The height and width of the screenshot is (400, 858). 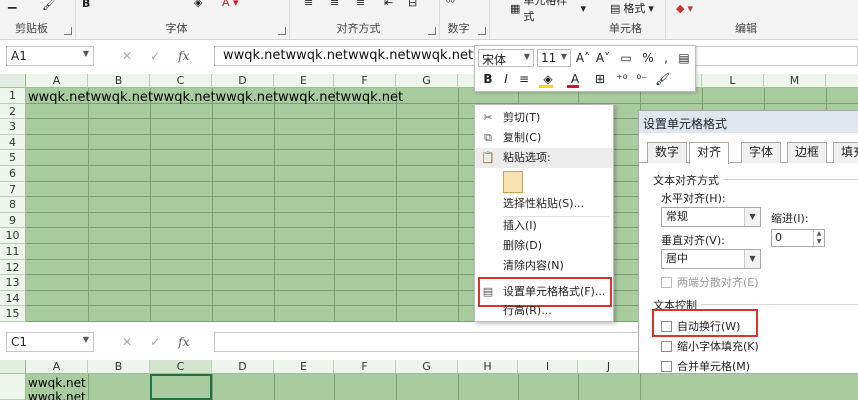 I want to click on tab-number: 数字, so click(x=667, y=152).